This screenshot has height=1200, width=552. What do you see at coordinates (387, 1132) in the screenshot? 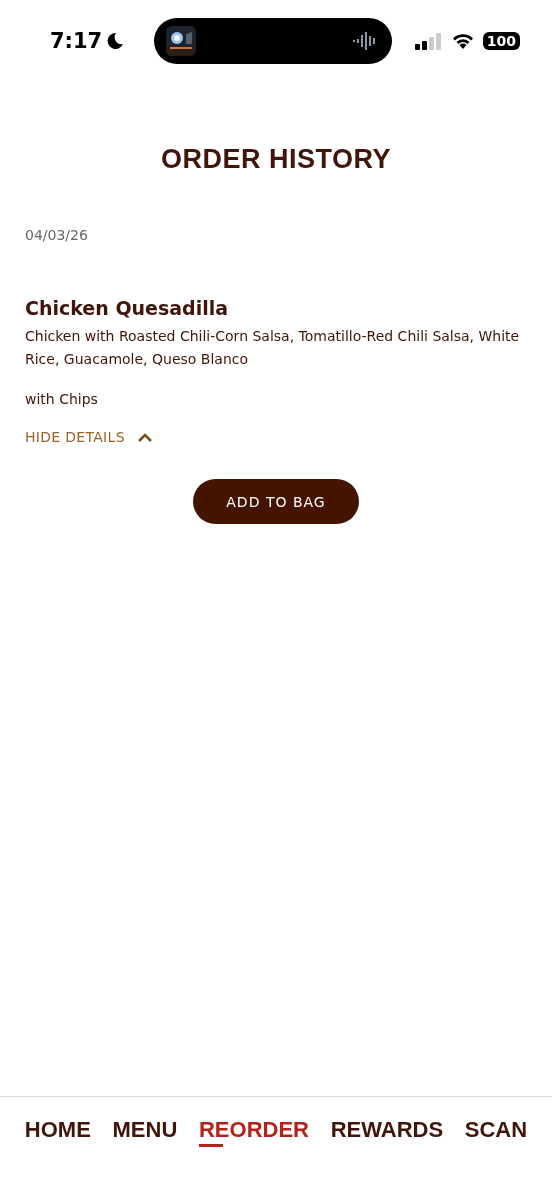
I see `nav-tab: REWARDS` at bounding box center [387, 1132].